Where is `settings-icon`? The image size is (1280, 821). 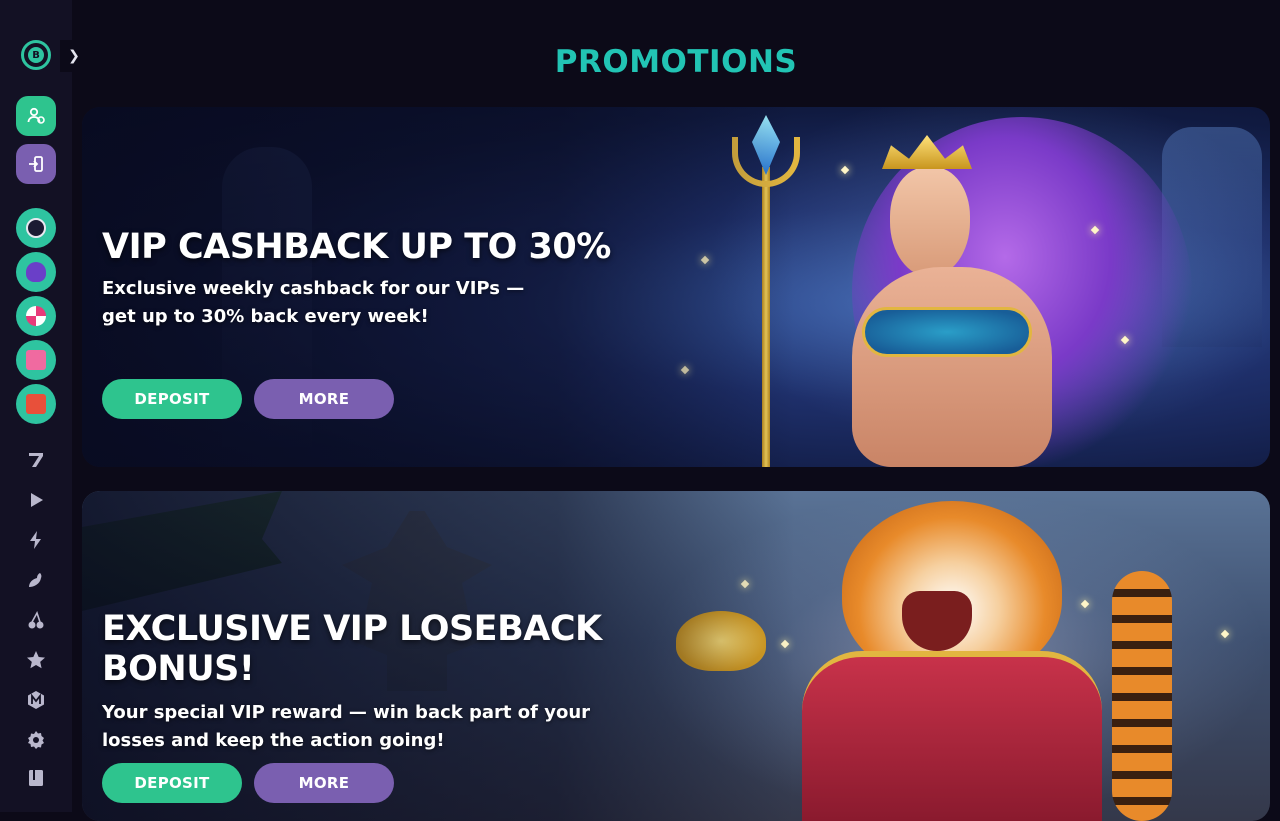 settings-icon is located at coordinates (36, 740).